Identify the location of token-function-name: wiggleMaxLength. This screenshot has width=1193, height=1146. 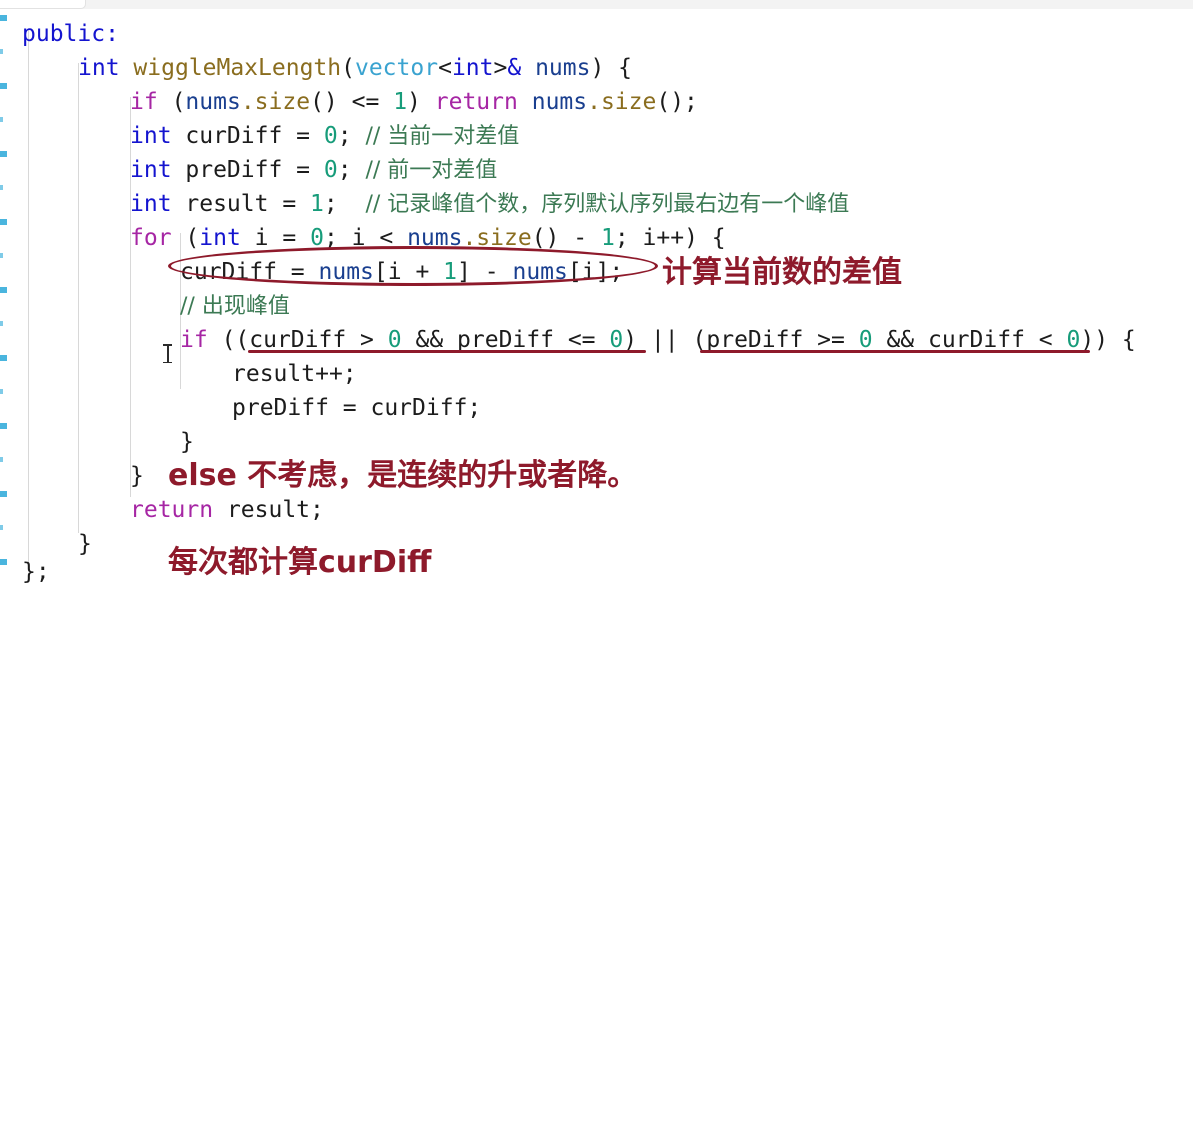
(237, 68).